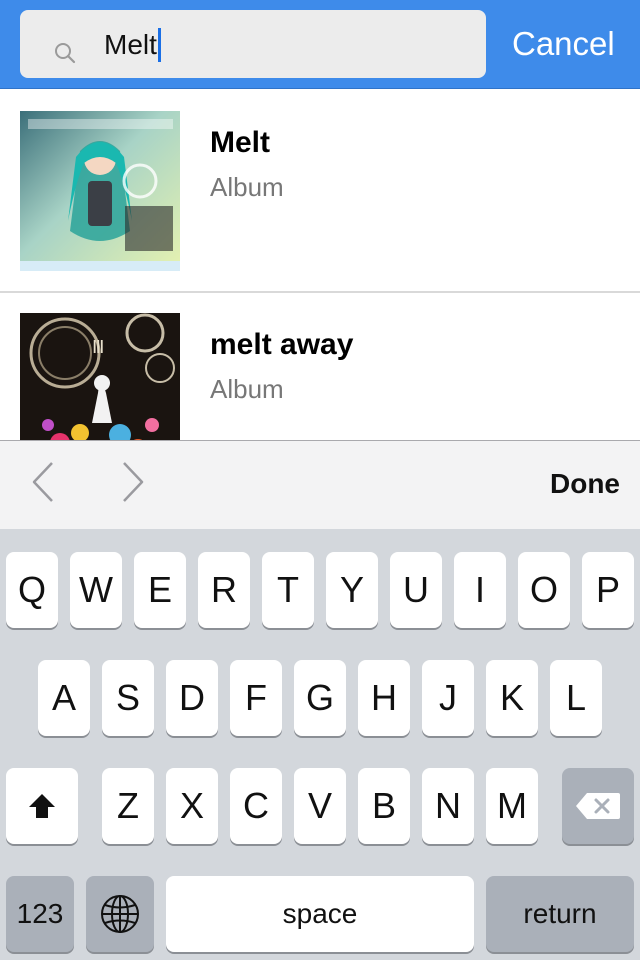 This screenshot has width=640, height=960. I want to click on key-a: A, so click(64, 698).